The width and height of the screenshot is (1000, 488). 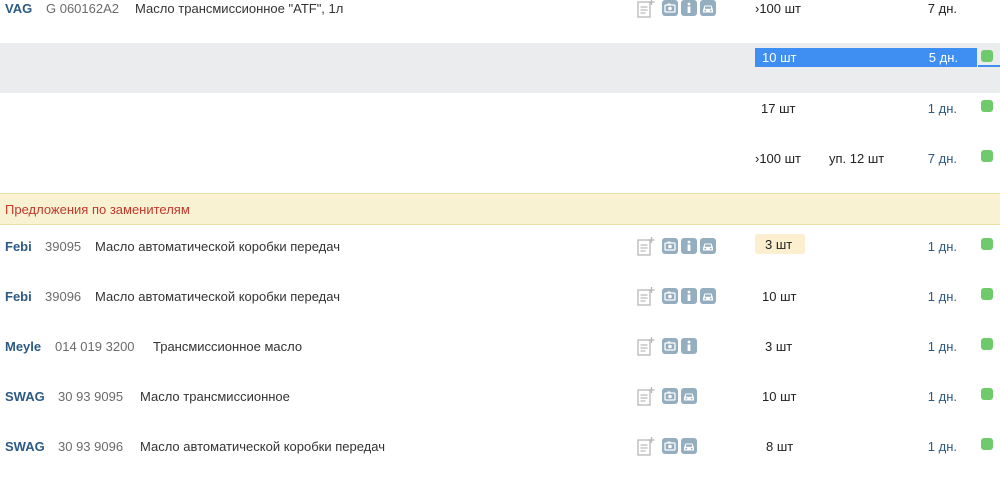 What do you see at coordinates (97, 209) in the screenshot?
I see `section-title: Предложения по заменителям` at bounding box center [97, 209].